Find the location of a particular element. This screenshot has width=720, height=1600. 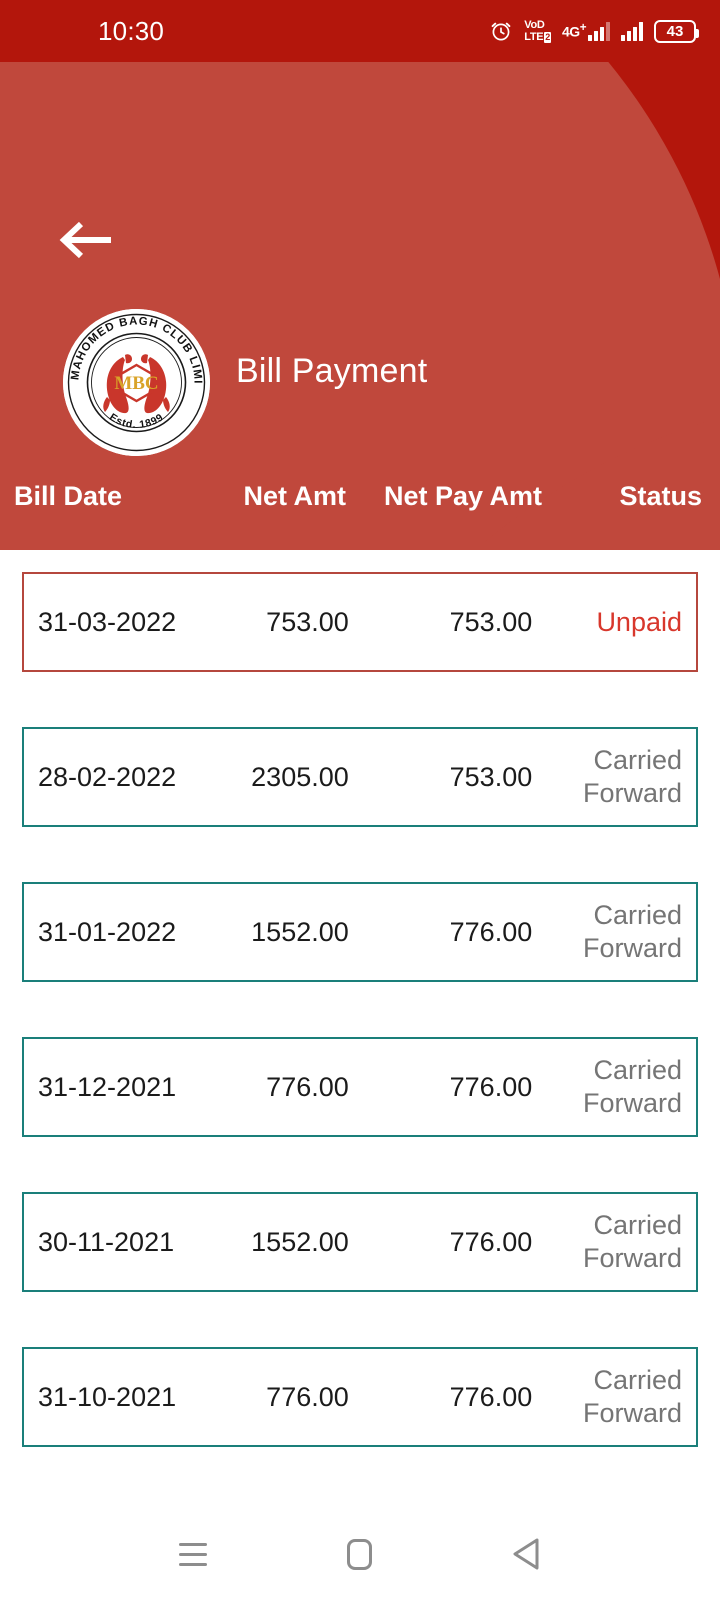

svg-text: MBC is located at coordinates (136, 383).